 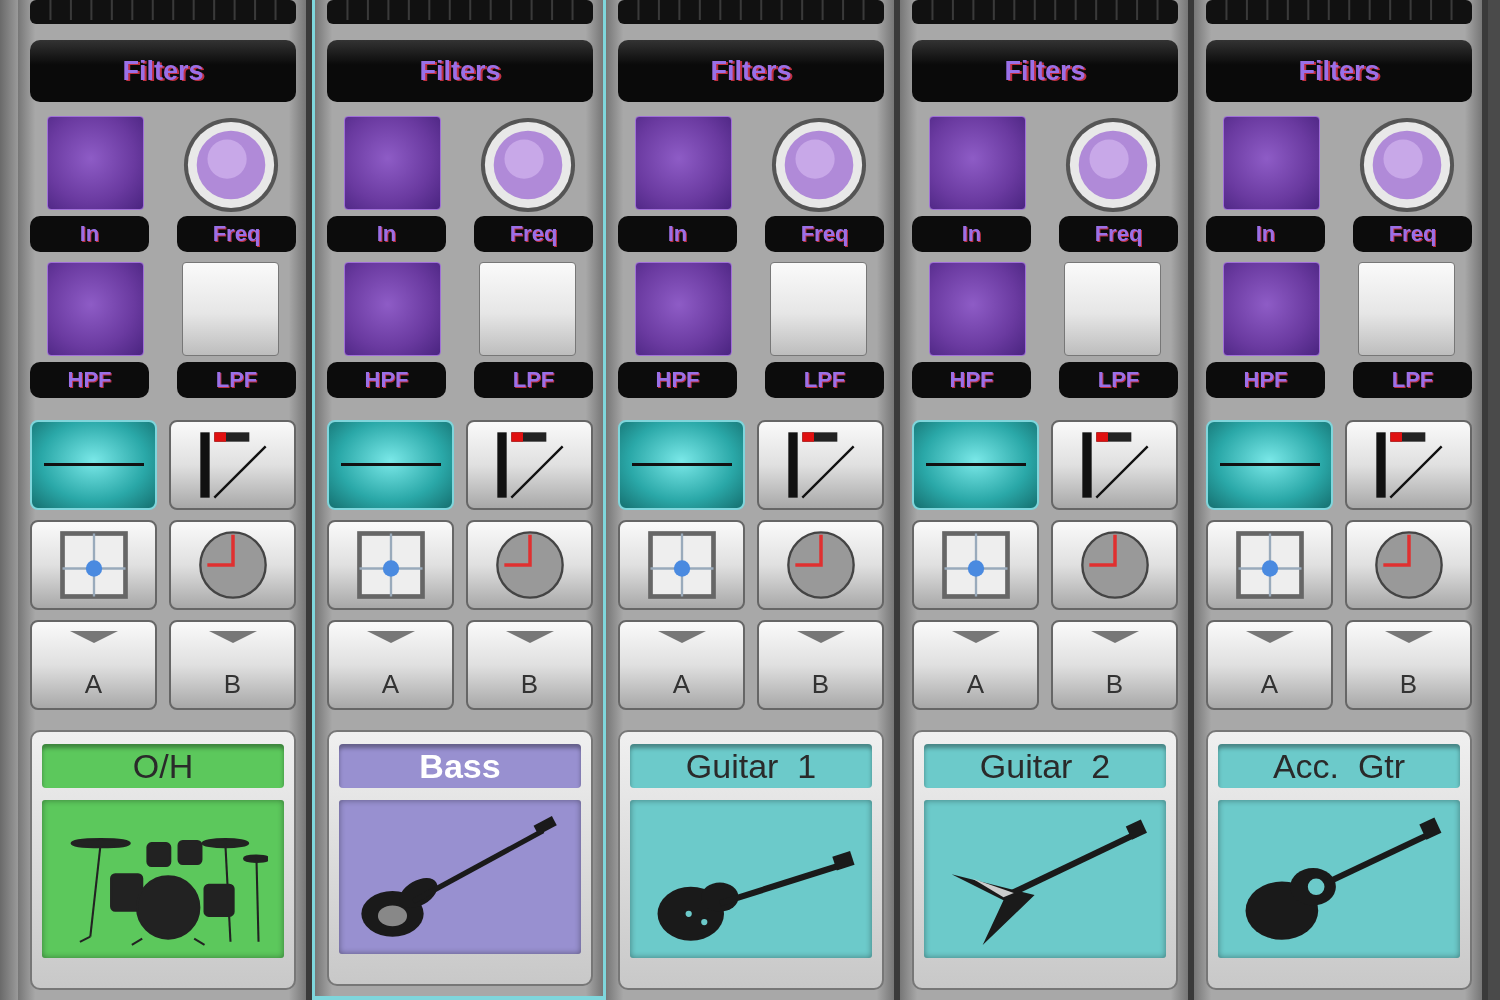 What do you see at coordinates (1045, 860) in the screenshot?
I see `name-plate: Guitar 2` at bounding box center [1045, 860].